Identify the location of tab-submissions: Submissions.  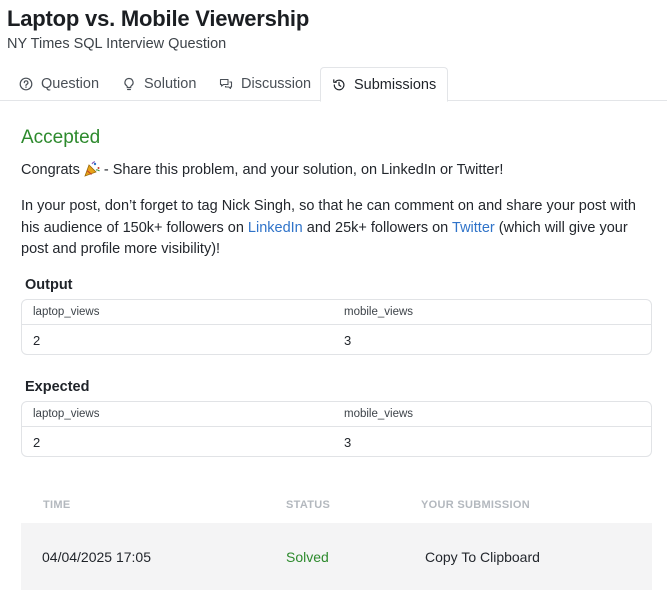
(384, 84).